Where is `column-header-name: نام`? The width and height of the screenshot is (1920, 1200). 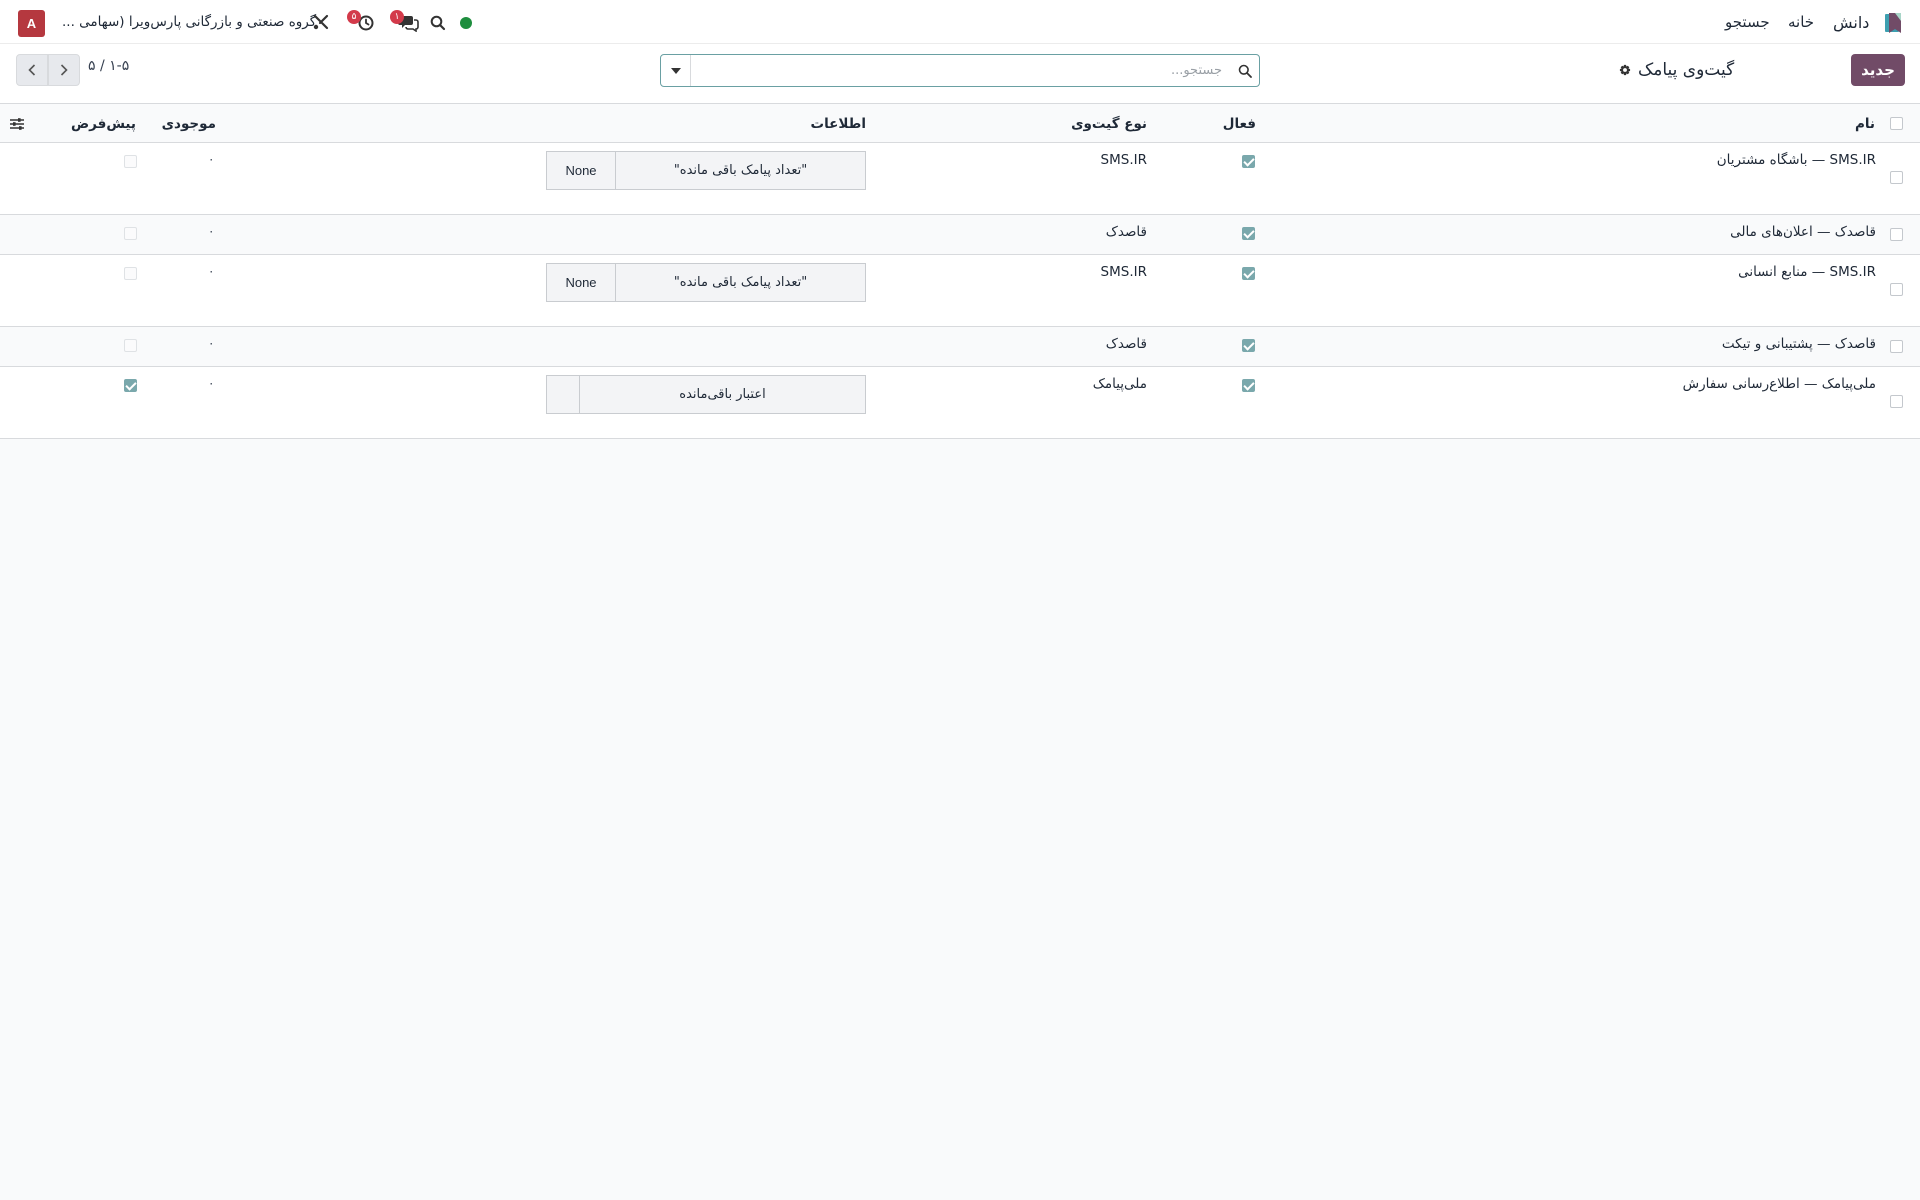 column-header-name: نام is located at coordinates (1865, 123).